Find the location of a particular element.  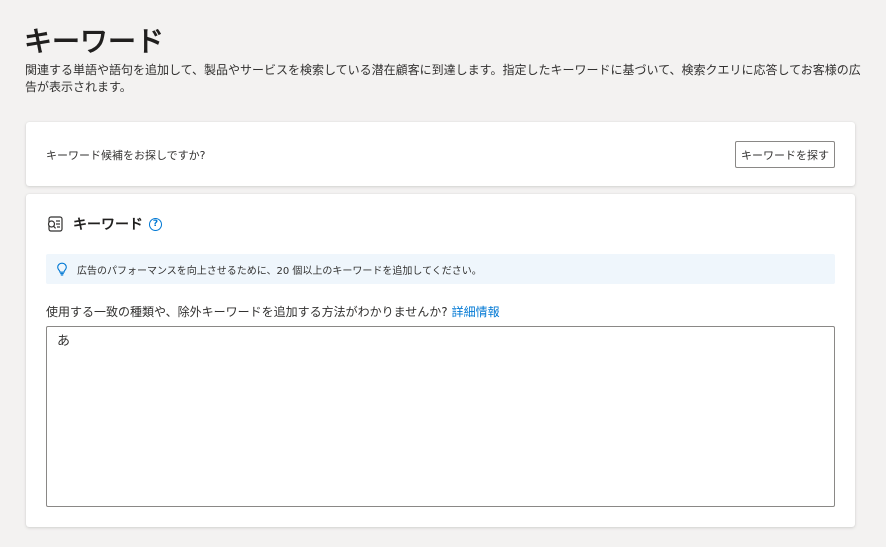

keywords-section-header: キーワード ? is located at coordinates (104, 224).